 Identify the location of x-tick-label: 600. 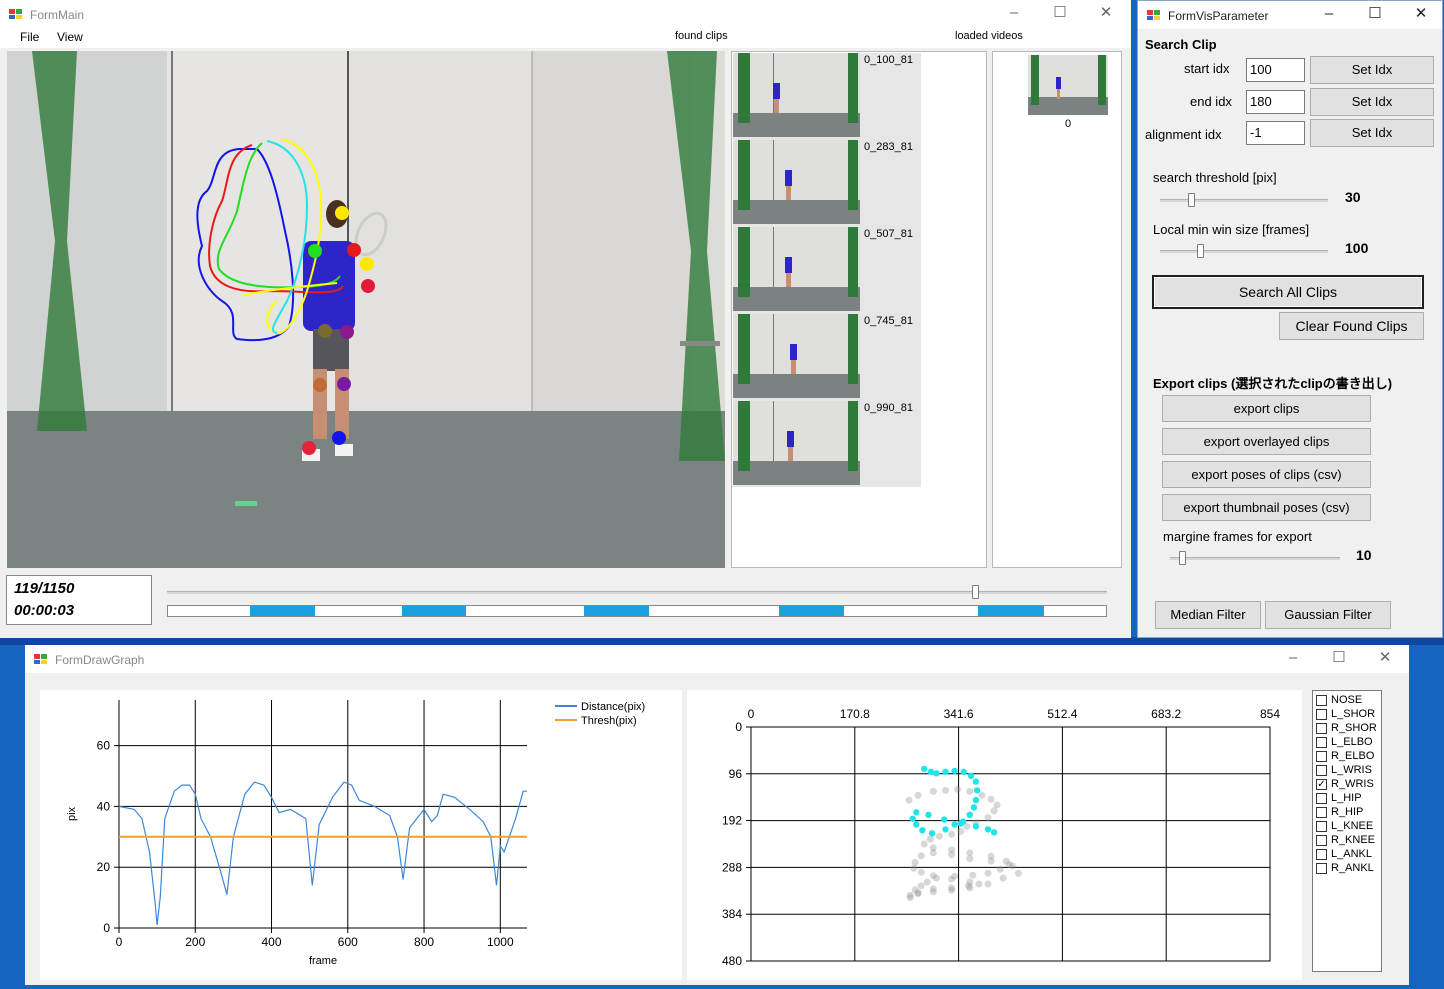
(348, 942).